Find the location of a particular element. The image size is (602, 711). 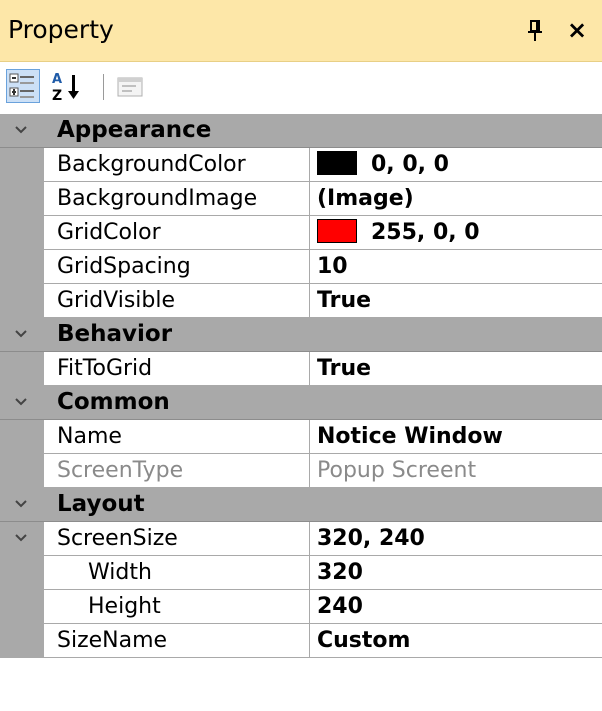

property-row-backgroundcolor: BackgroundColor 0, 0, 0 is located at coordinates (301, 165).